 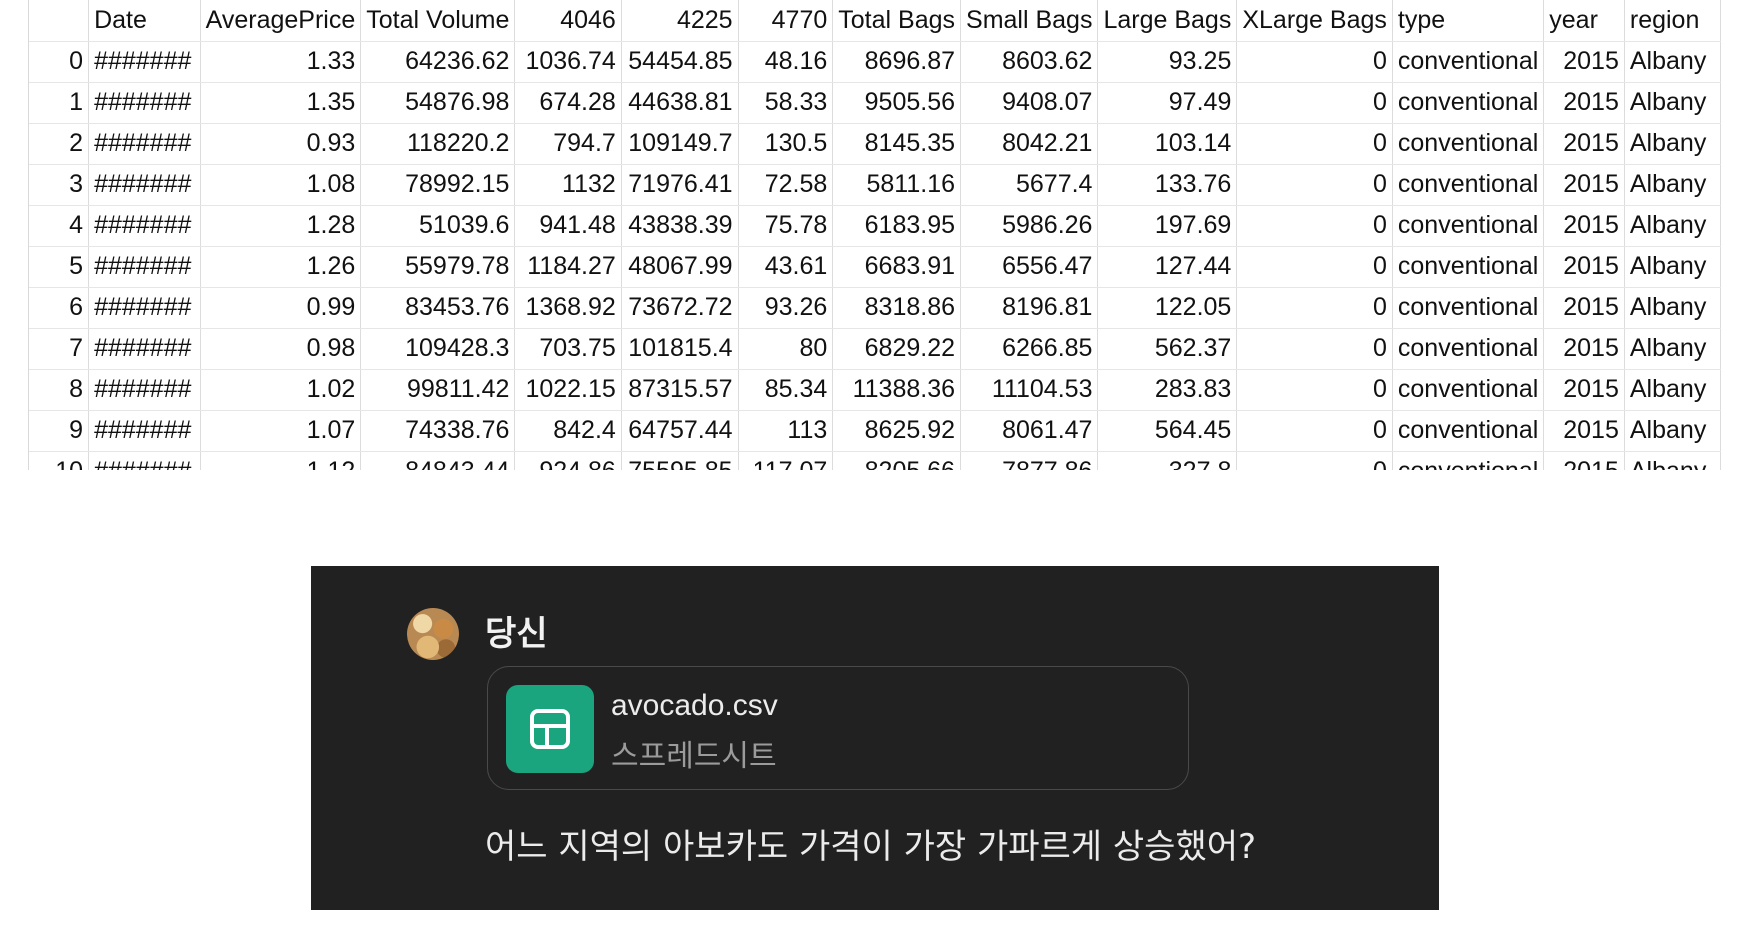 What do you see at coordinates (1167, 349) in the screenshot?
I see `table-cell: 562.37` at bounding box center [1167, 349].